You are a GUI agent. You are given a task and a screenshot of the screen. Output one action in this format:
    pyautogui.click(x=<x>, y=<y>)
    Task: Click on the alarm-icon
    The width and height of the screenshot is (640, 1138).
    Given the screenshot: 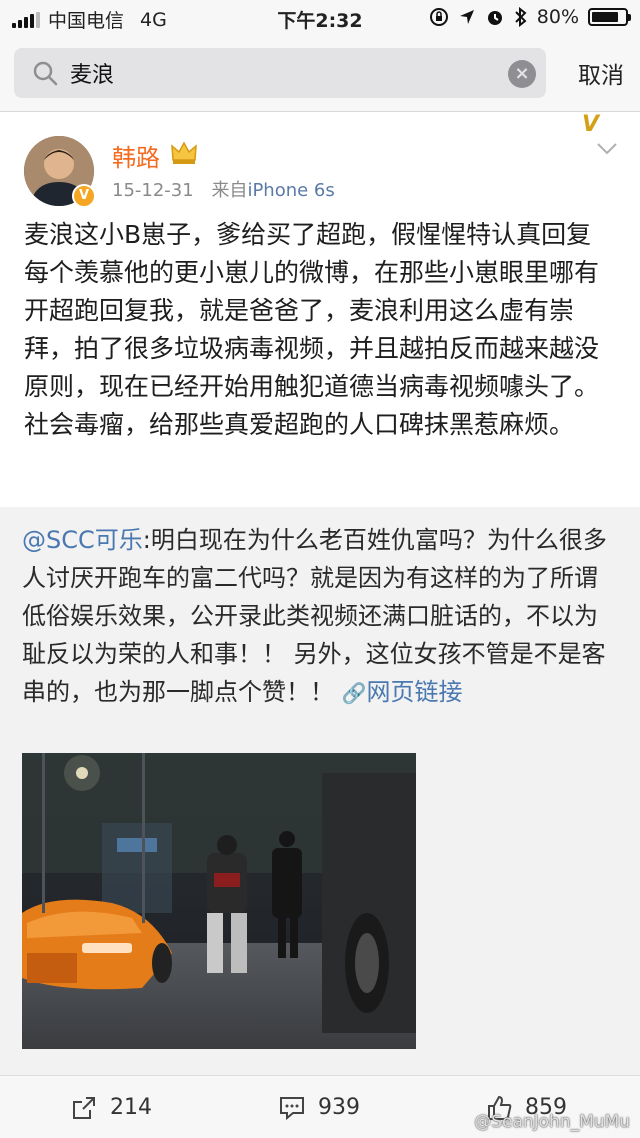 What is the action you would take?
    pyautogui.click(x=494, y=18)
    